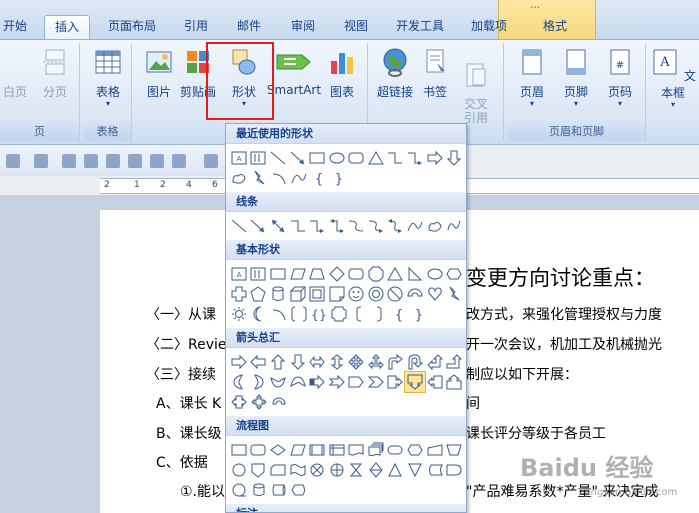 This screenshot has width=699, height=513. Describe the element at coordinates (317, 362) in the screenshot. I see `left-right-arrow-shape` at that location.